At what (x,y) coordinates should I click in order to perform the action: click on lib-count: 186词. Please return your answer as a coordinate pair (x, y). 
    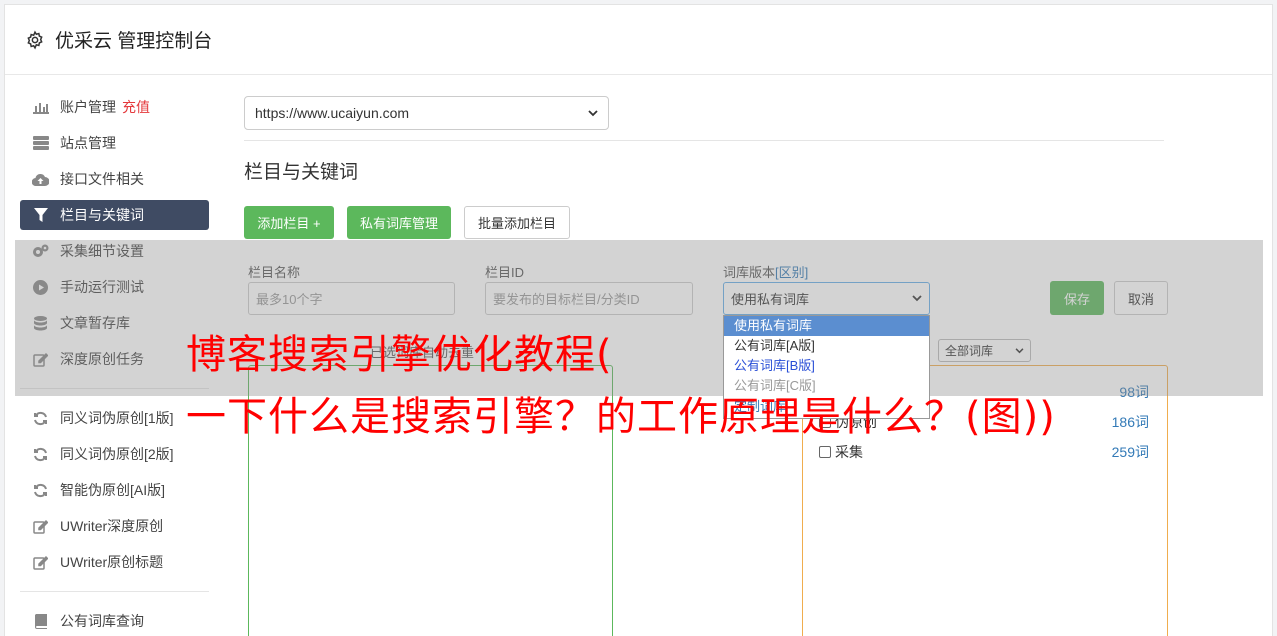
    Looking at the image, I should click on (1130, 422).